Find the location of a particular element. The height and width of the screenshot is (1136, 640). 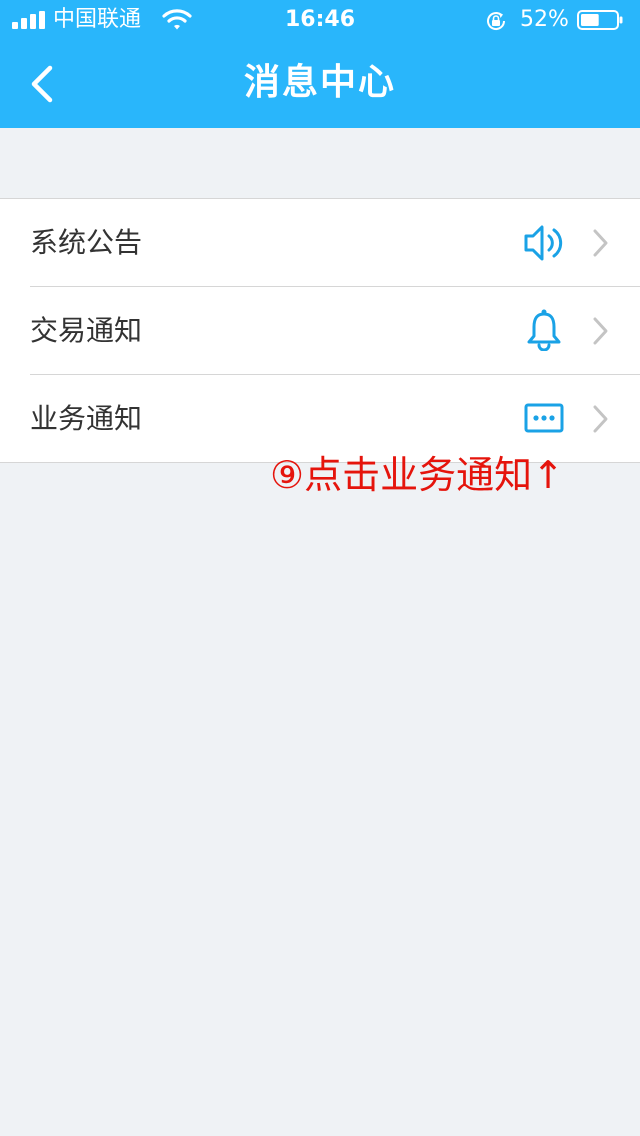

message-dots-icon is located at coordinates (544, 418).